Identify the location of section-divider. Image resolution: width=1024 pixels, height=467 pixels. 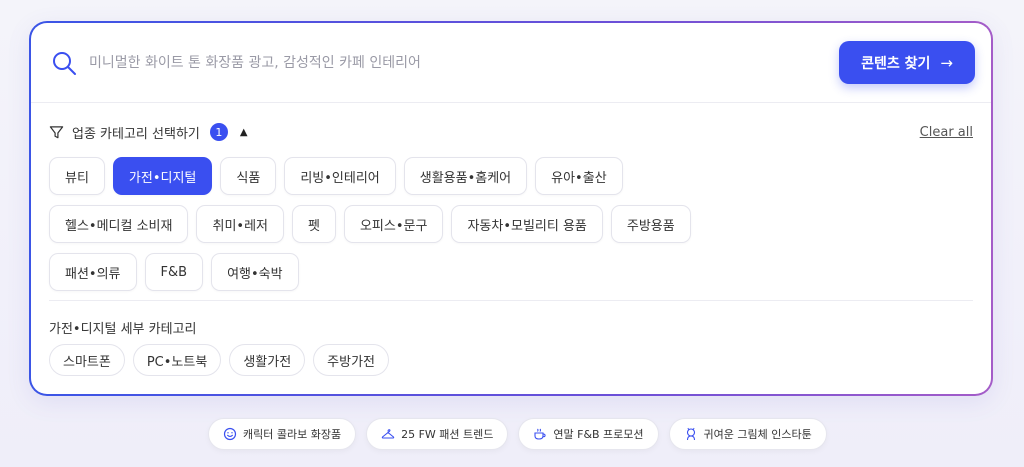
(511, 300).